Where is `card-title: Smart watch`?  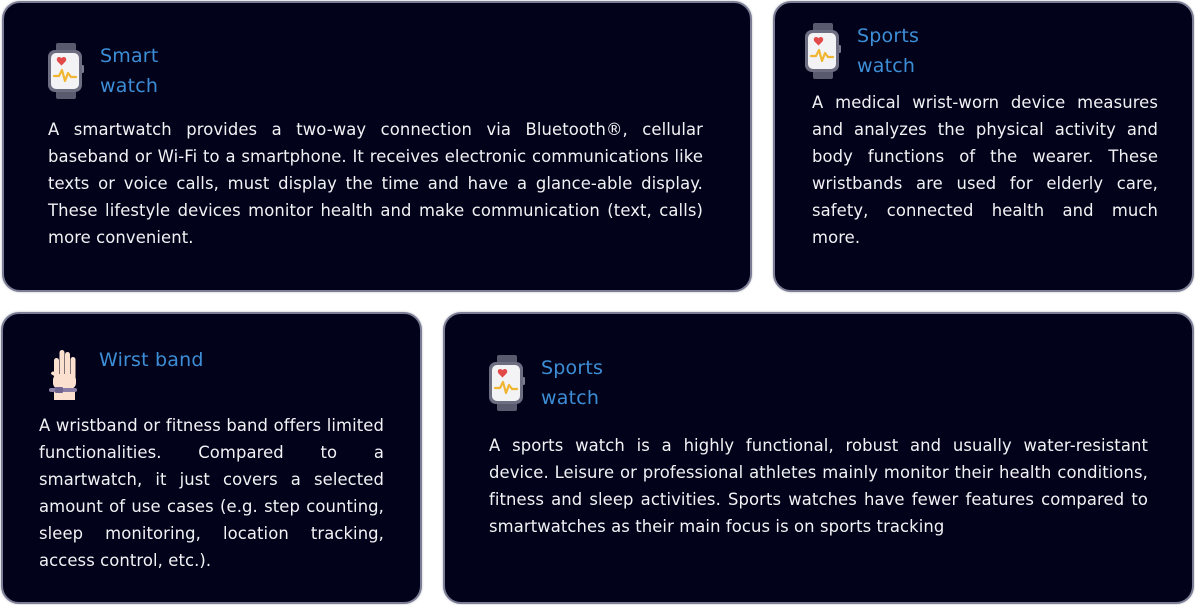 card-title: Smart watch is located at coordinates (129, 71).